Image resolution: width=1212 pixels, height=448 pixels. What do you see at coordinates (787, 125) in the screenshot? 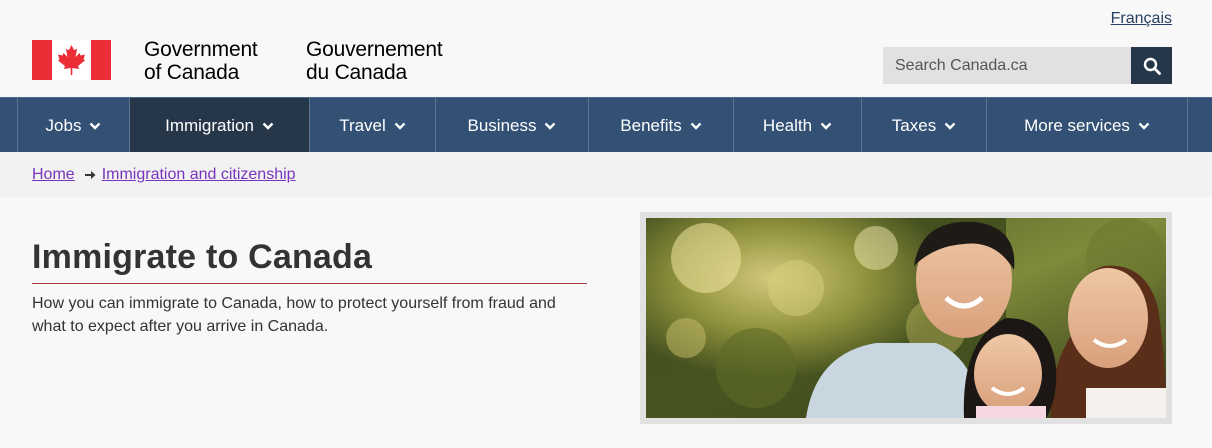
I see `menu-item-label: Health` at bounding box center [787, 125].